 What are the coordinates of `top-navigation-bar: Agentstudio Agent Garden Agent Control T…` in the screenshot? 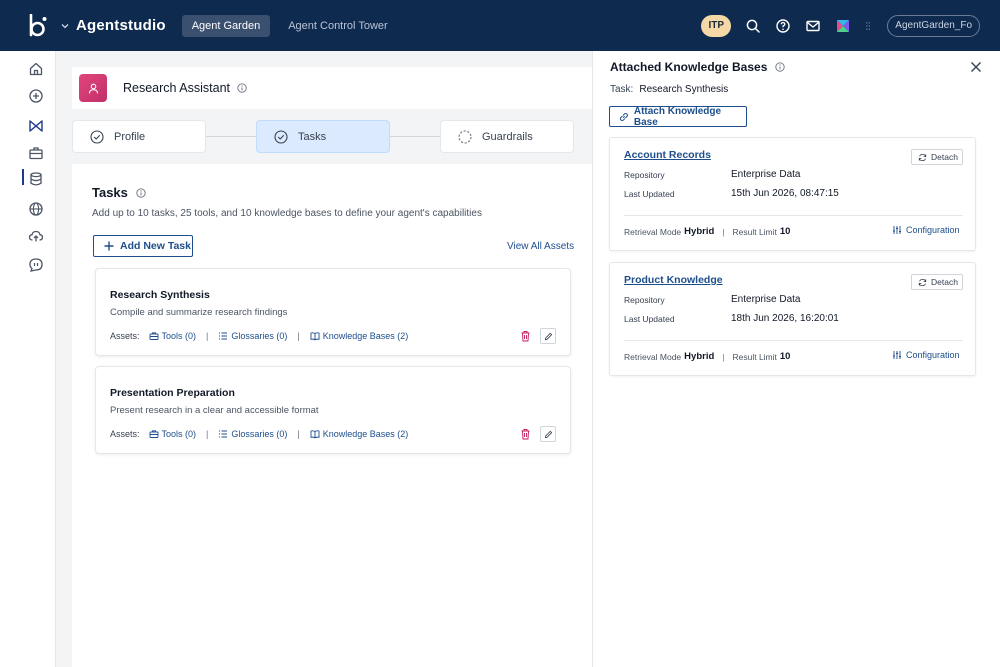 It's located at (500, 25).